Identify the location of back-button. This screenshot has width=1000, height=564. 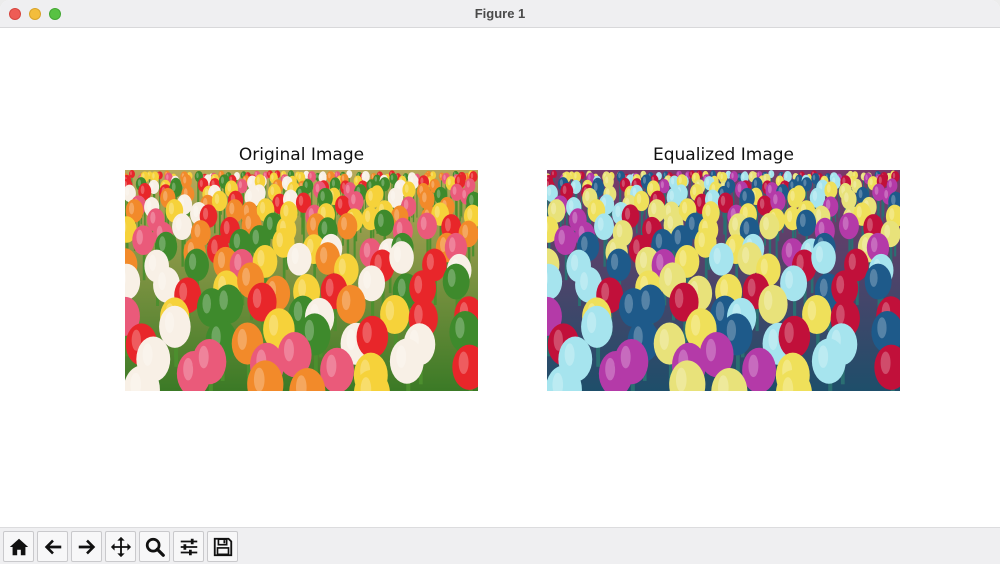
(52, 546).